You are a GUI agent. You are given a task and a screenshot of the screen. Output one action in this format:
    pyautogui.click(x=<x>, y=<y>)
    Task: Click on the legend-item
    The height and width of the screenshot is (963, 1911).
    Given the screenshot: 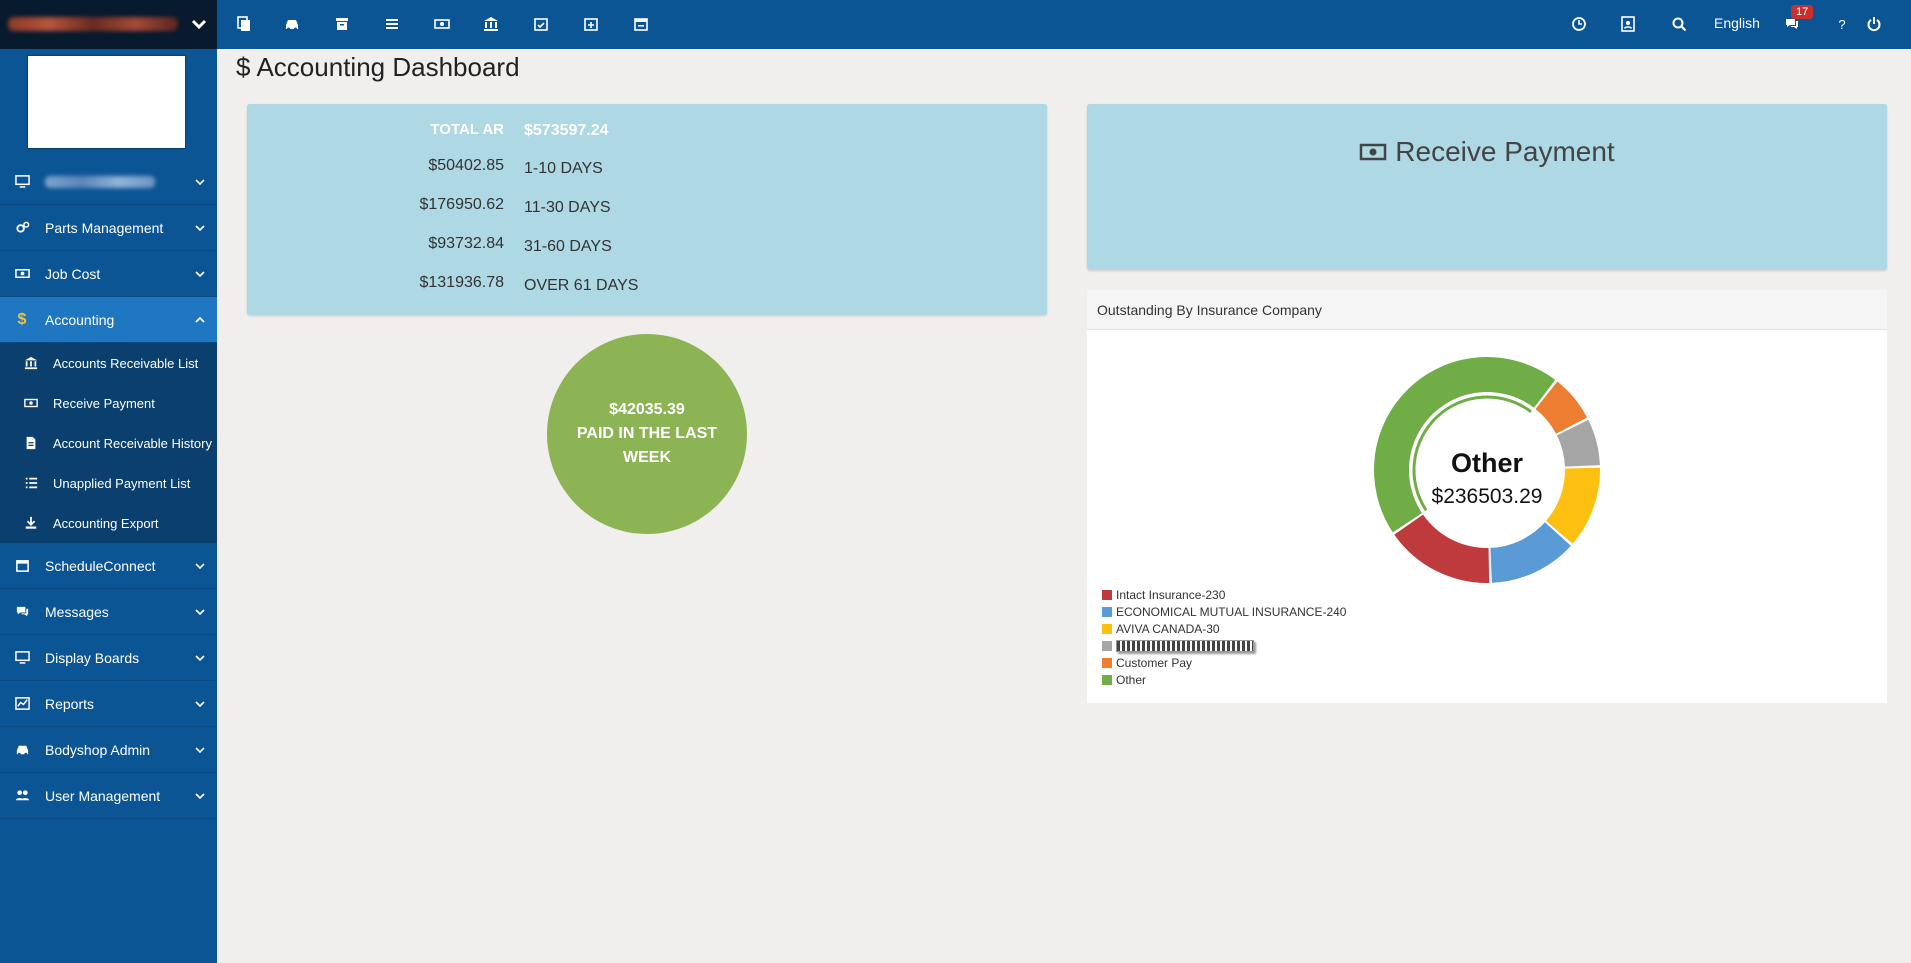 What is the action you would take?
    pyautogui.click(x=1224, y=645)
    